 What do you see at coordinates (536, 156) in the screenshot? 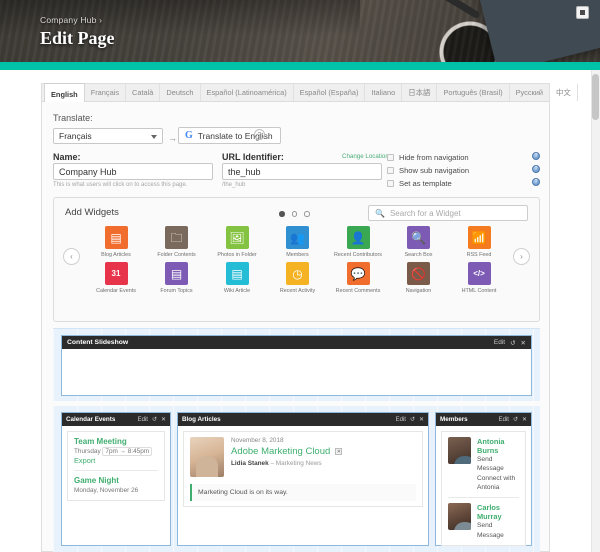
I see `help-icon-hide-nav: ?` at bounding box center [536, 156].